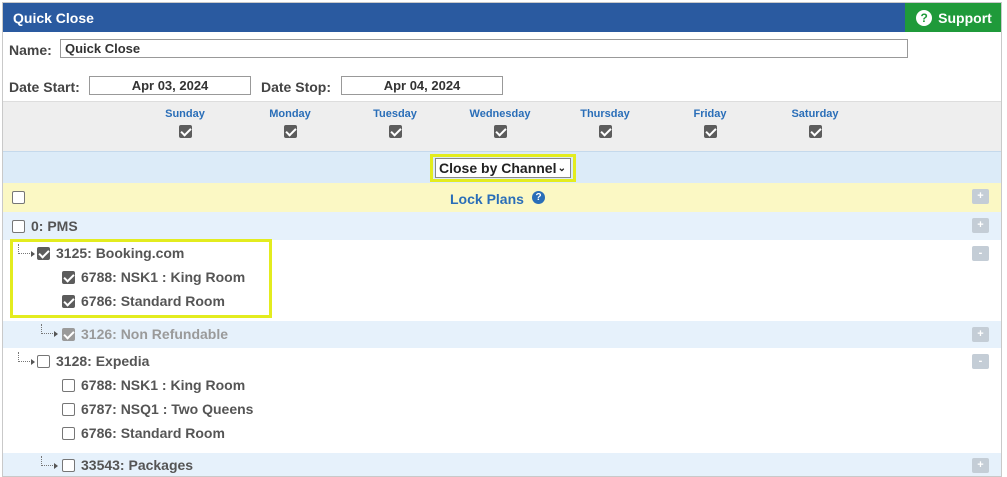  Describe the element at coordinates (500, 114) in the screenshot. I see `day-label: Wednesday` at that location.